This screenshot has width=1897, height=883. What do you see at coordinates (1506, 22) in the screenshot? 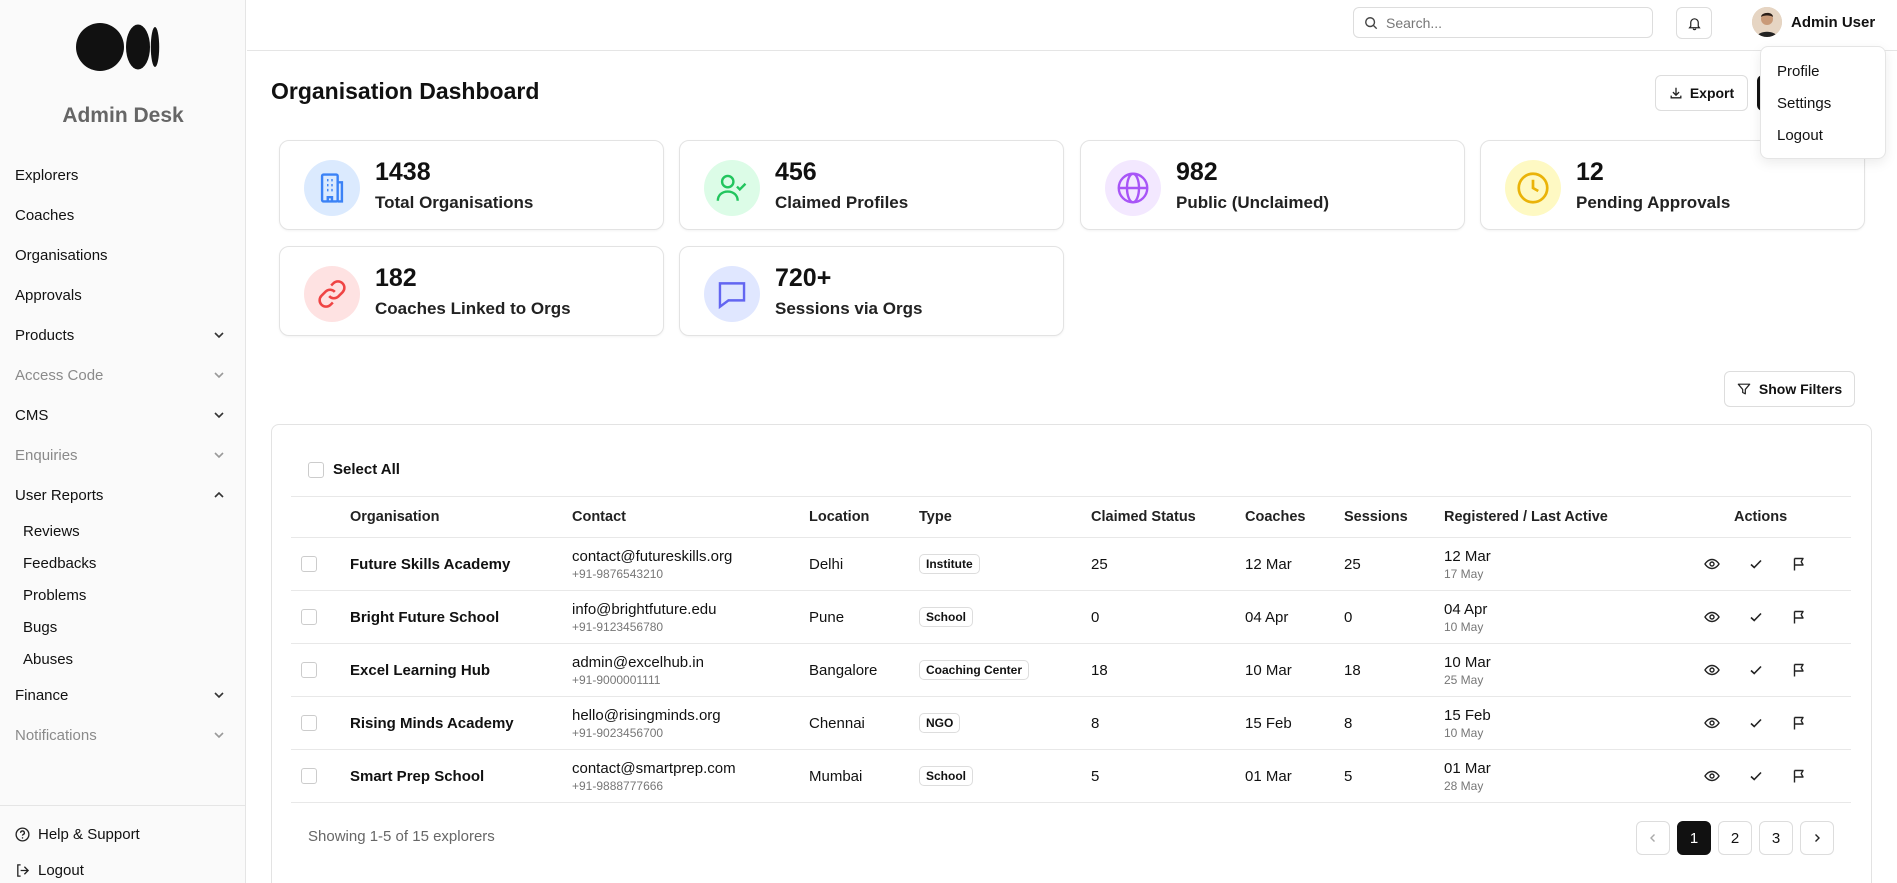
I see `search-input` at bounding box center [1506, 22].